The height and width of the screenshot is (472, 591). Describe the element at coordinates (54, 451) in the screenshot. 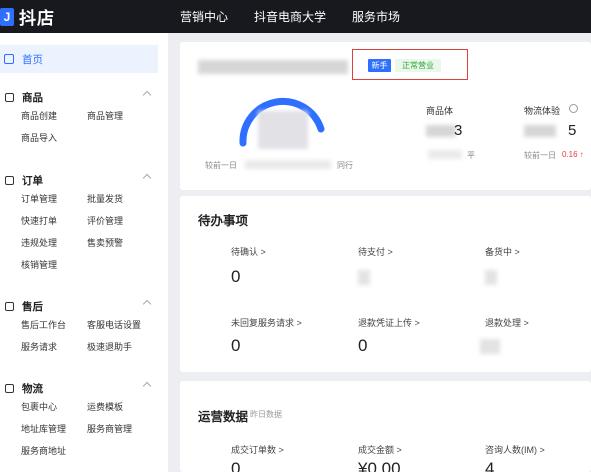

I see `sidebar-item-provider-address: 服务商地址` at that location.